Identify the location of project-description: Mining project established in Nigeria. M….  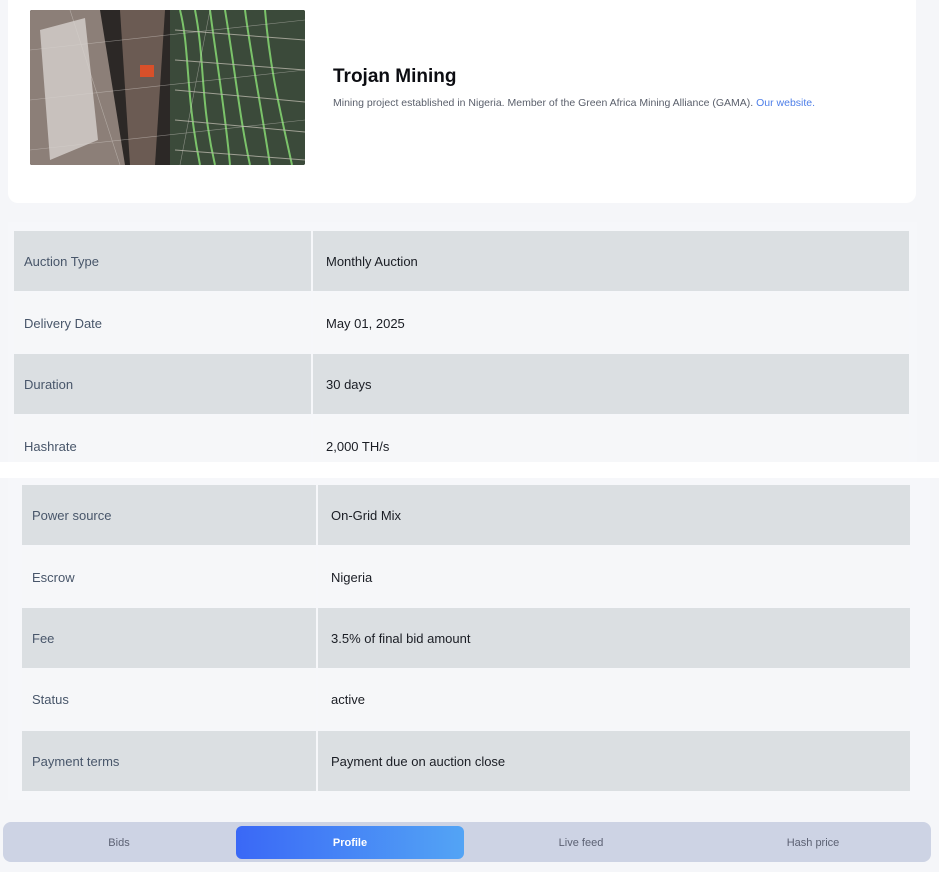
(574, 103).